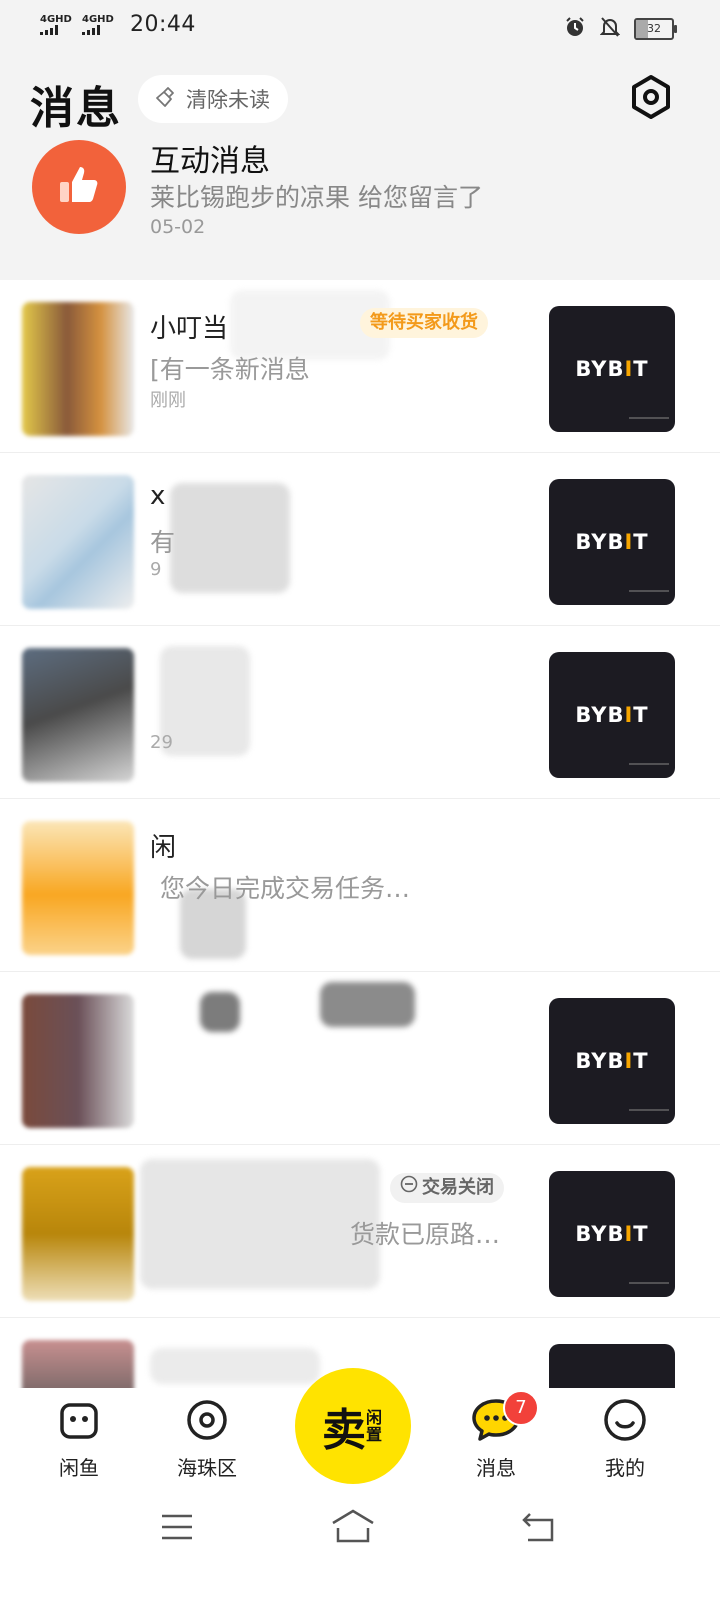  I want to click on message-time: 29, so click(161, 742).